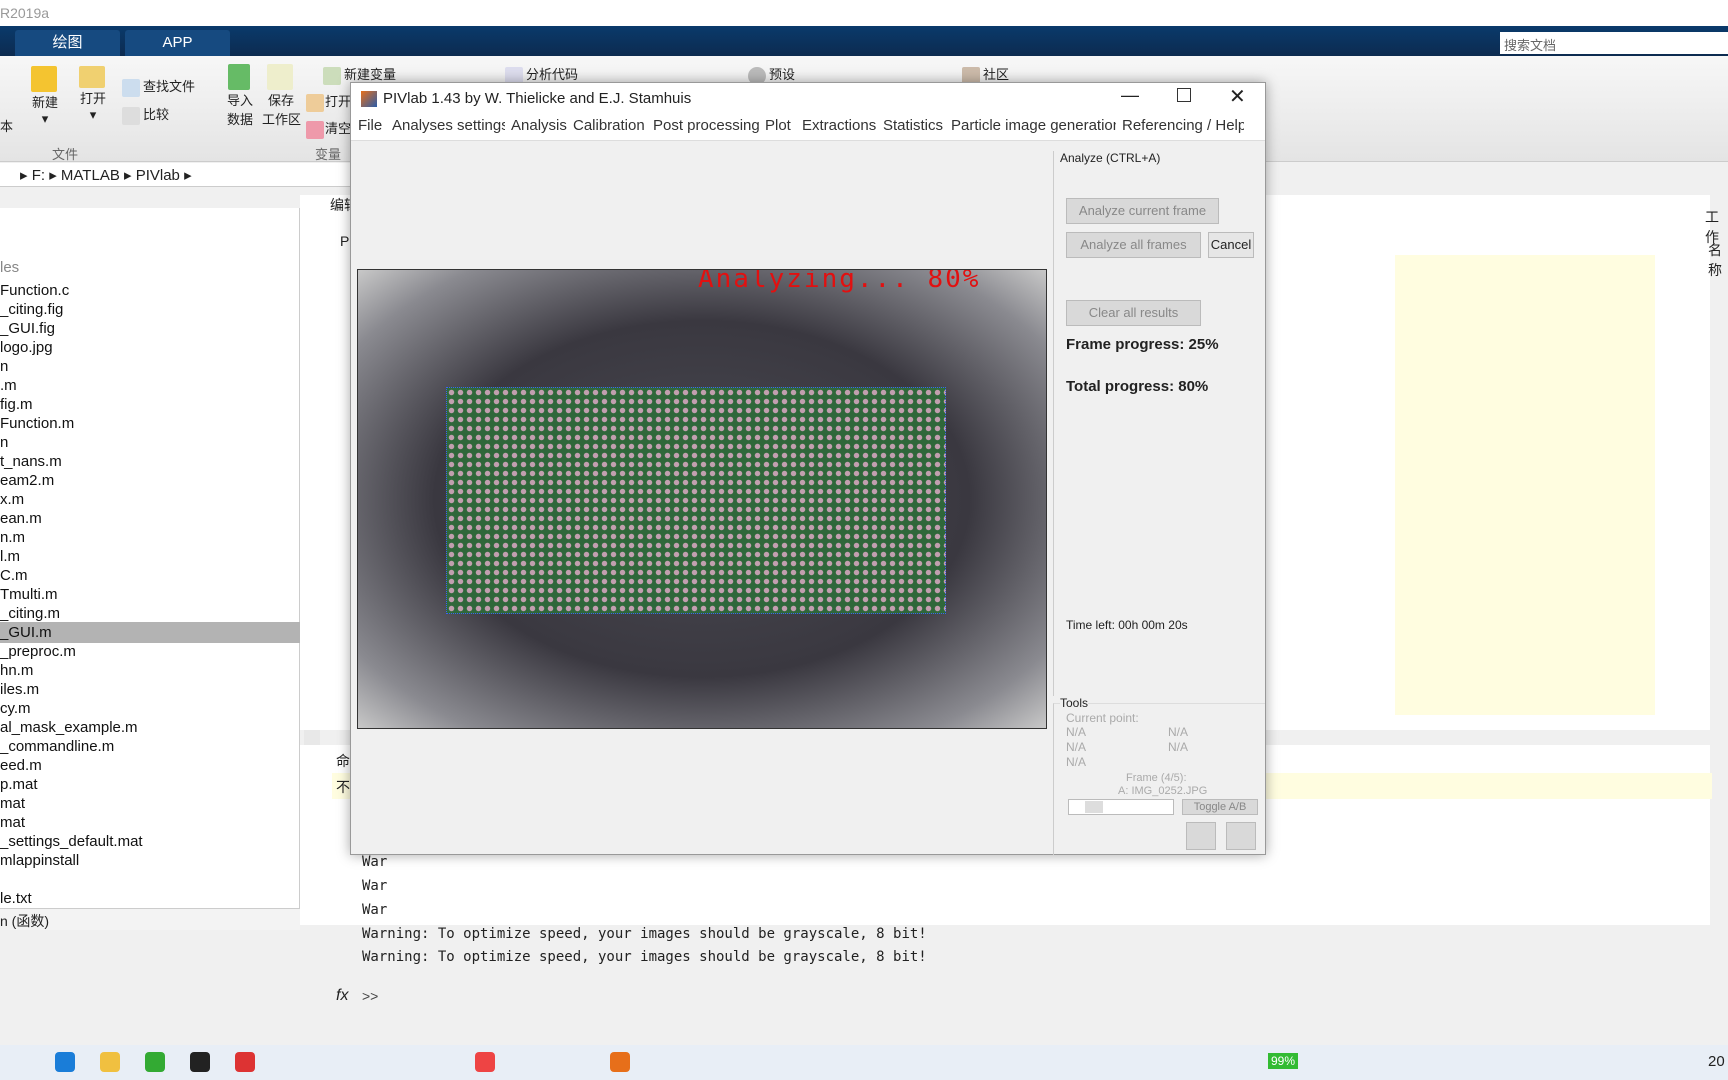 This screenshot has height=1080, width=1728. Describe the element at coordinates (332, 75) in the screenshot. I see `variable-icon` at that location.